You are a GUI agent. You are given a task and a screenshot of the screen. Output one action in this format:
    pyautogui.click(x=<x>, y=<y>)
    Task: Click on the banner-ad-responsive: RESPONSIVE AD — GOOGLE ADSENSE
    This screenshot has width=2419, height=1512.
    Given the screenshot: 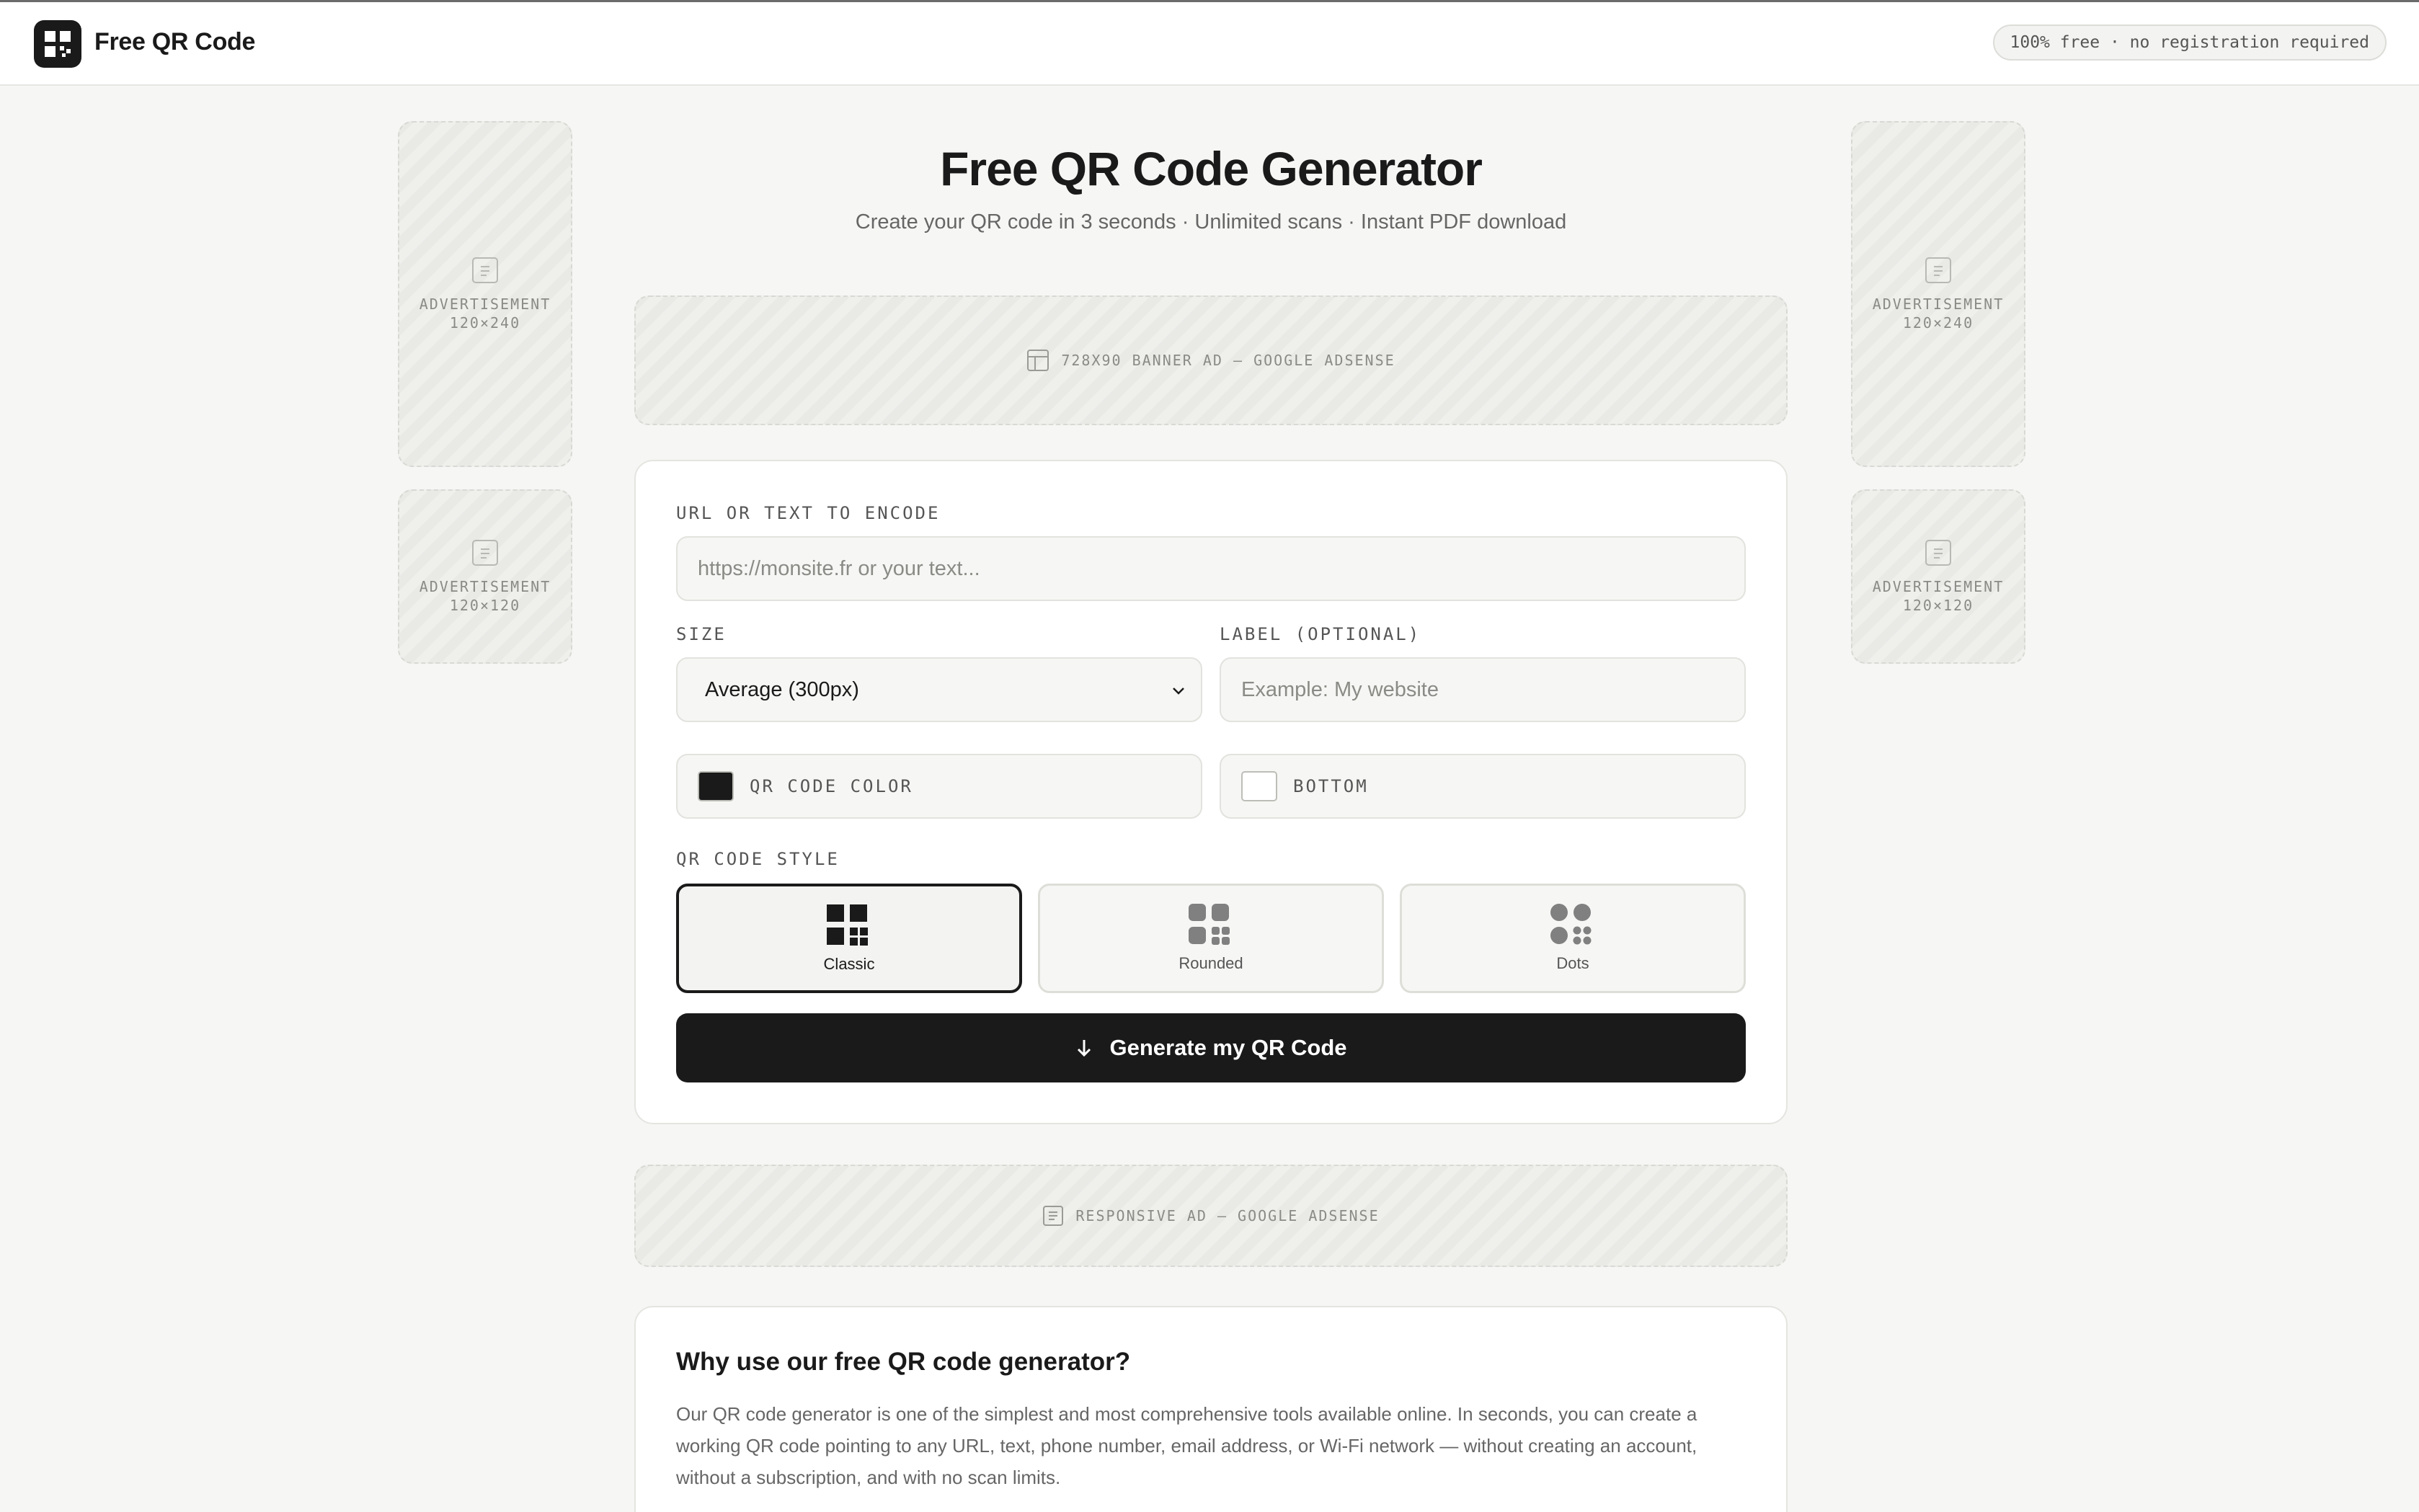 What is the action you would take?
    pyautogui.click(x=1211, y=1216)
    